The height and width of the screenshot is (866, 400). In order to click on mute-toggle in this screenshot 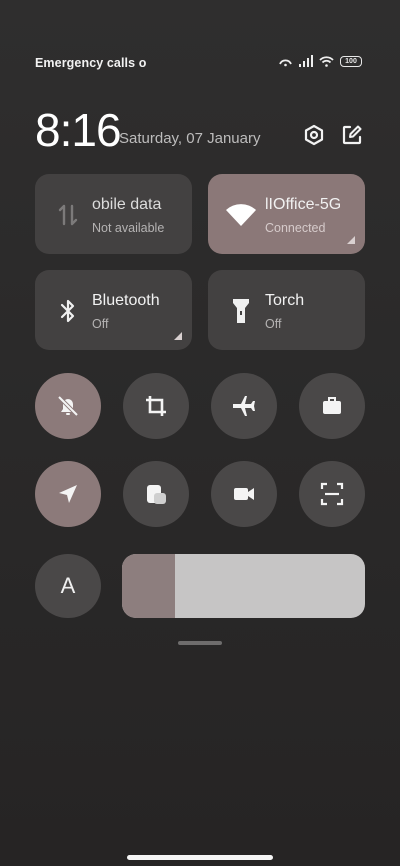, I will do `click(68, 406)`.